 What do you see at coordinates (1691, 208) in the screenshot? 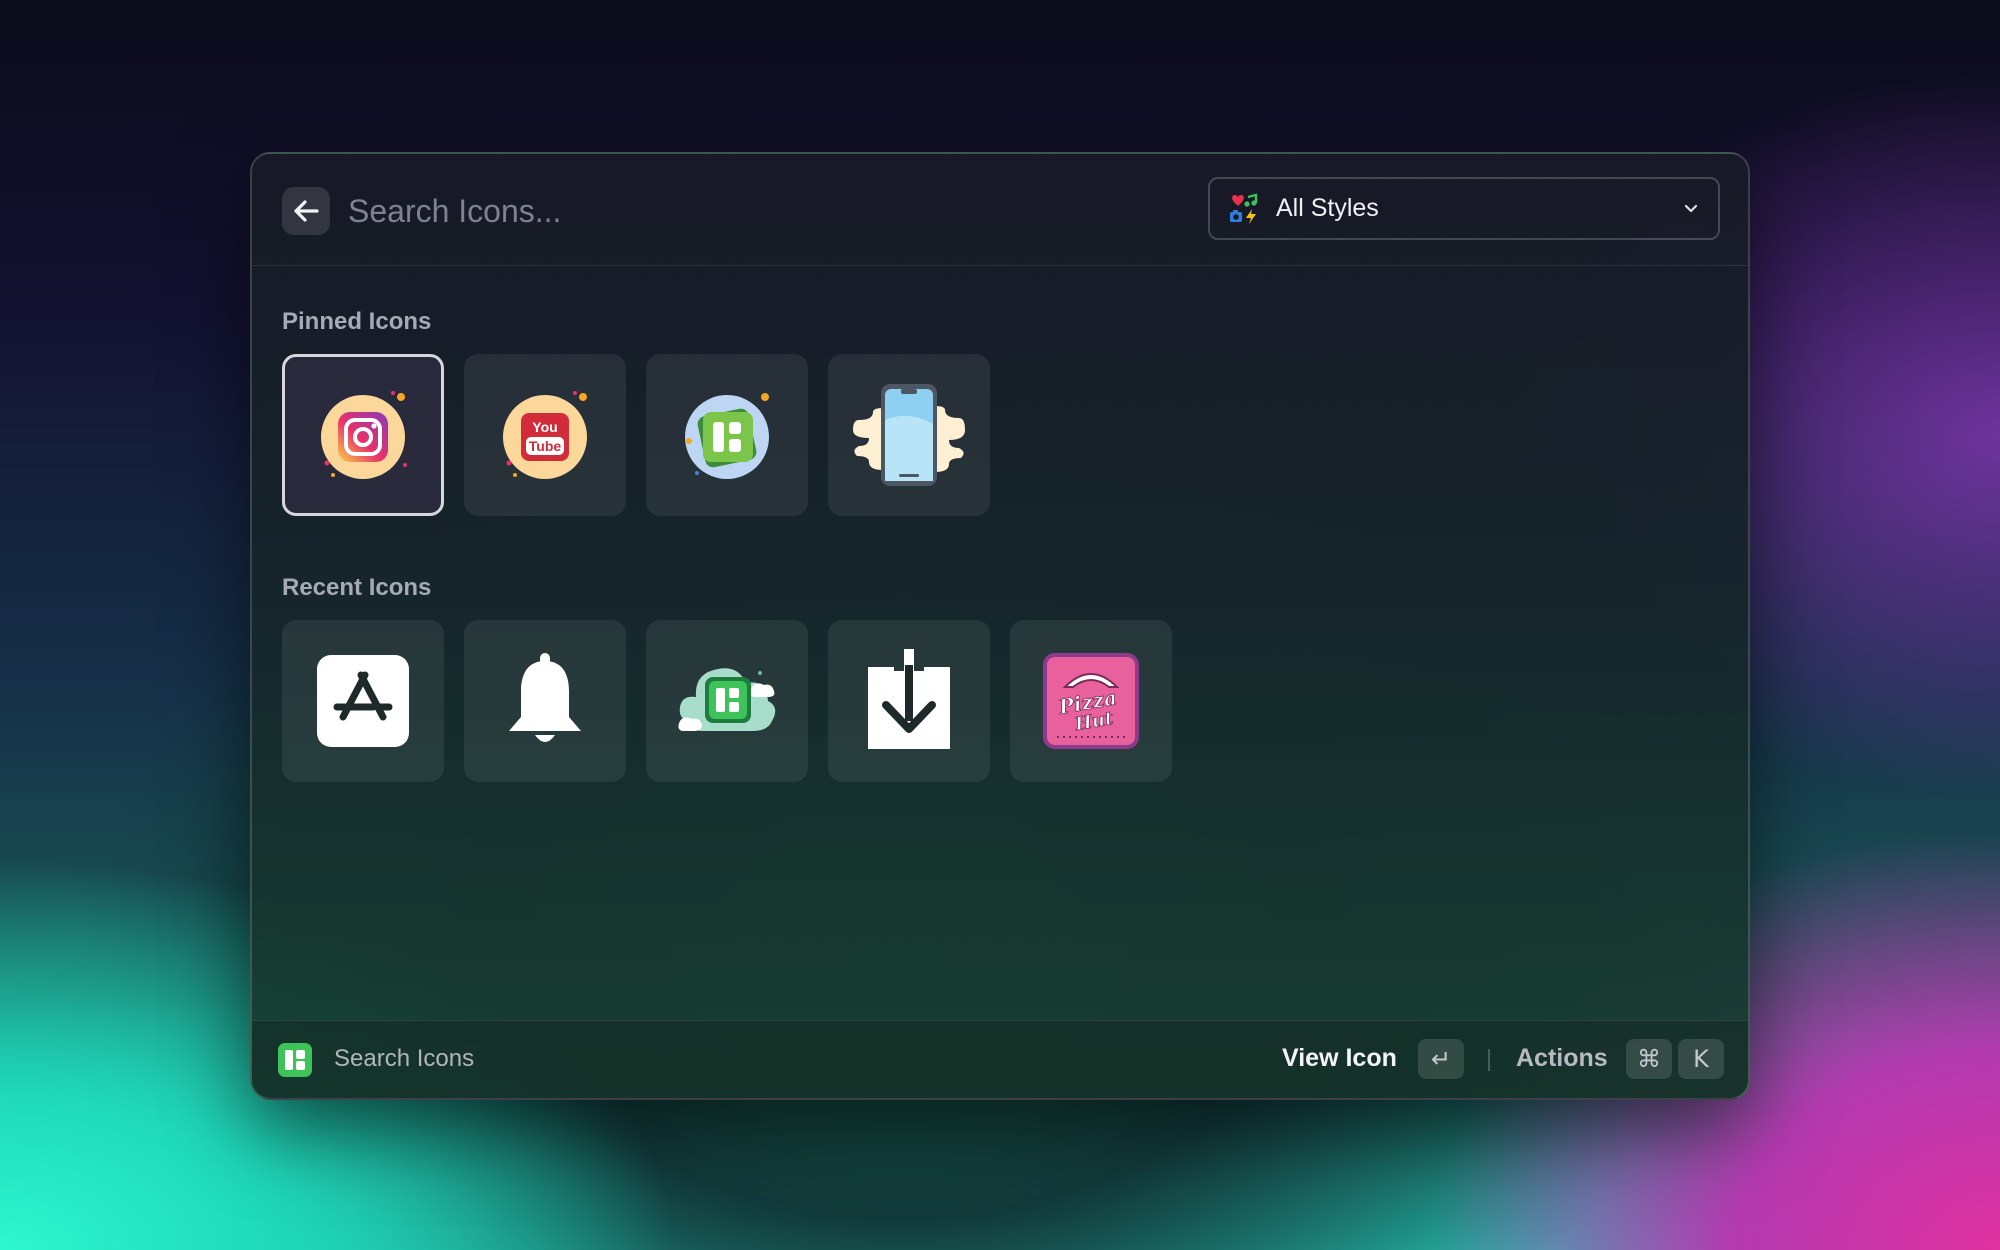
I see `chevron-down-icon` at bounding box center [1691, 208].